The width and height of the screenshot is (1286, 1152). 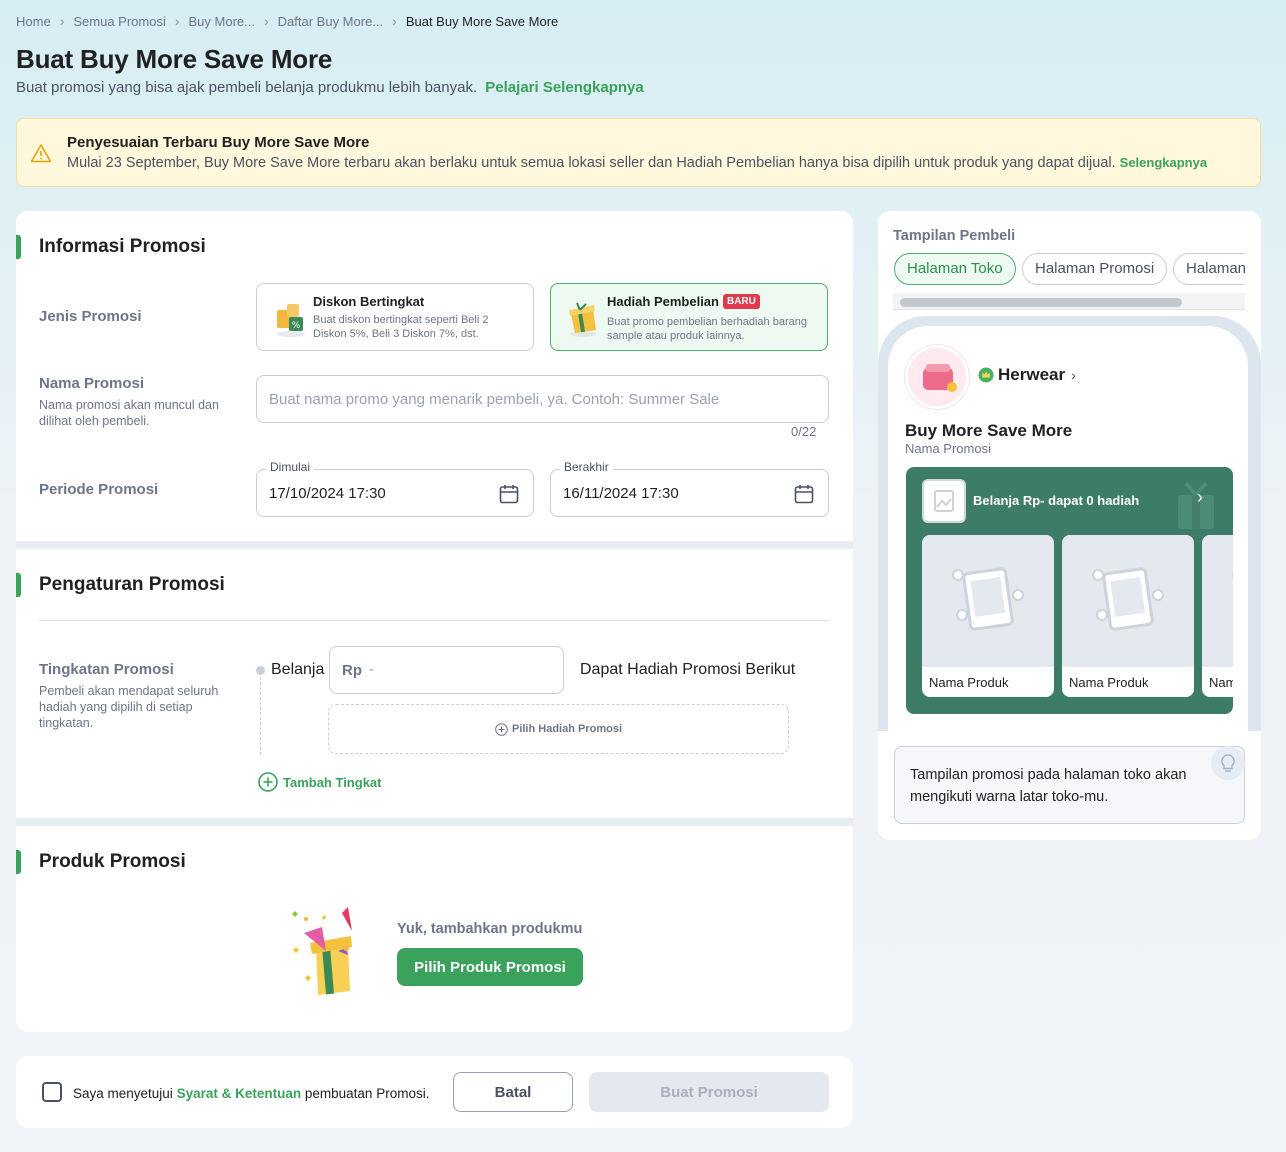 I want to click on section-divider, so click(x=434, y=545).